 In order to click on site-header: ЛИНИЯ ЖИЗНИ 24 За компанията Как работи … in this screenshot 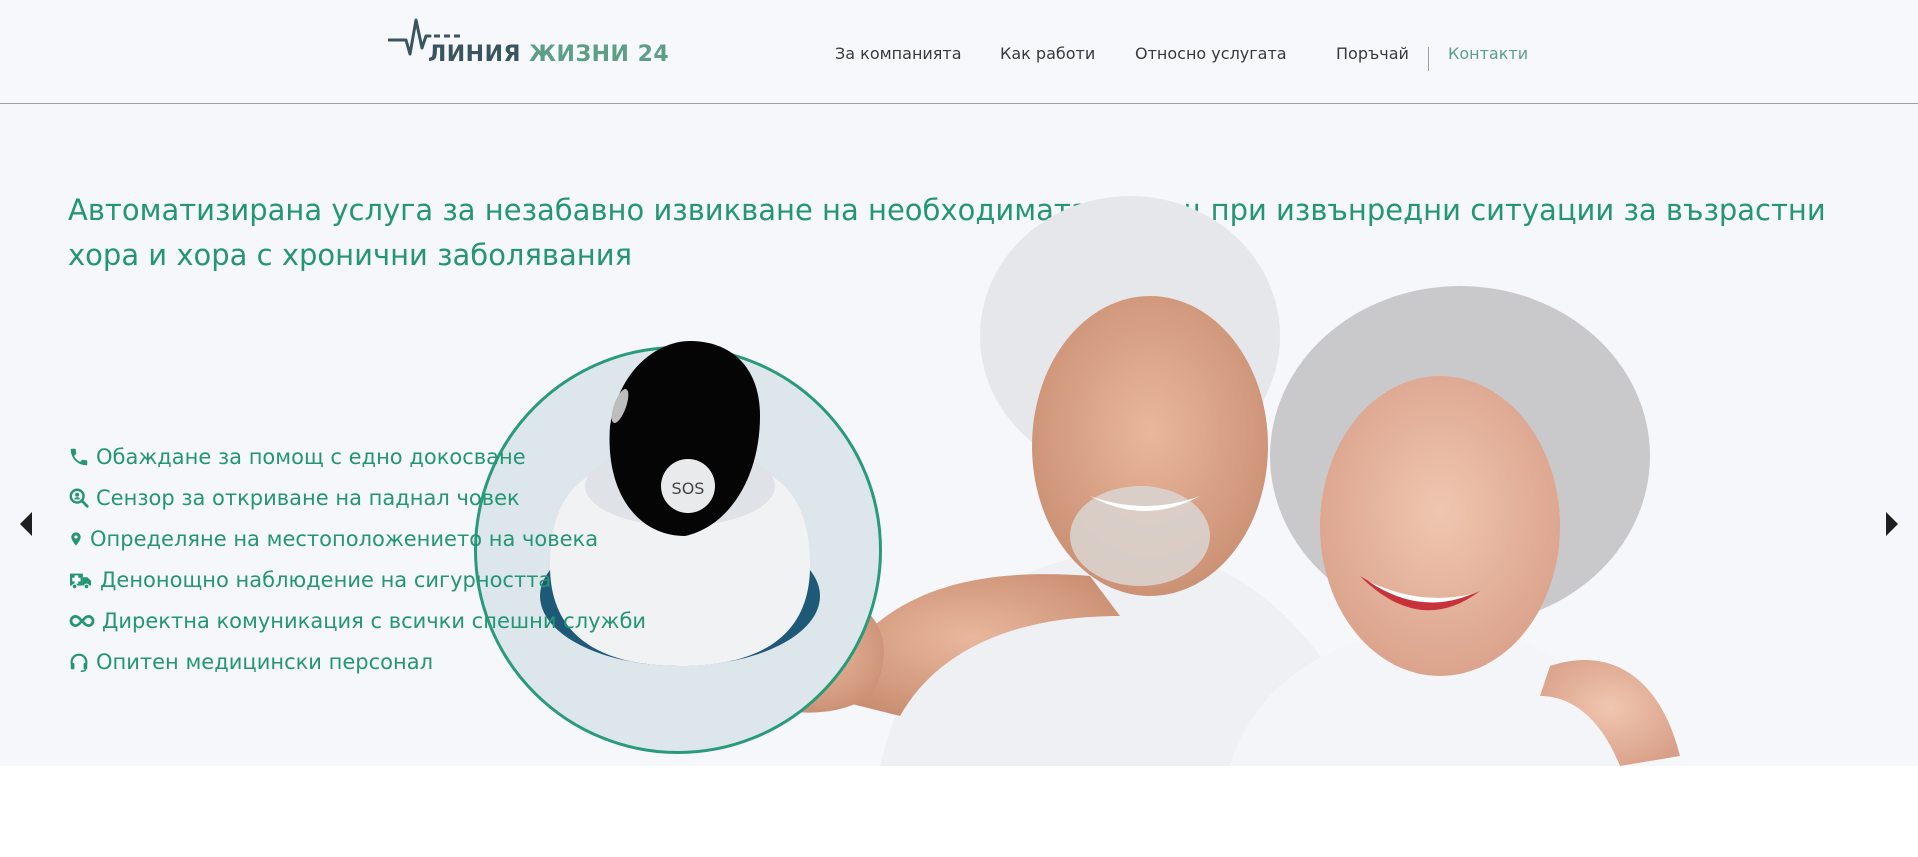, I will do `click(959, 52)`.